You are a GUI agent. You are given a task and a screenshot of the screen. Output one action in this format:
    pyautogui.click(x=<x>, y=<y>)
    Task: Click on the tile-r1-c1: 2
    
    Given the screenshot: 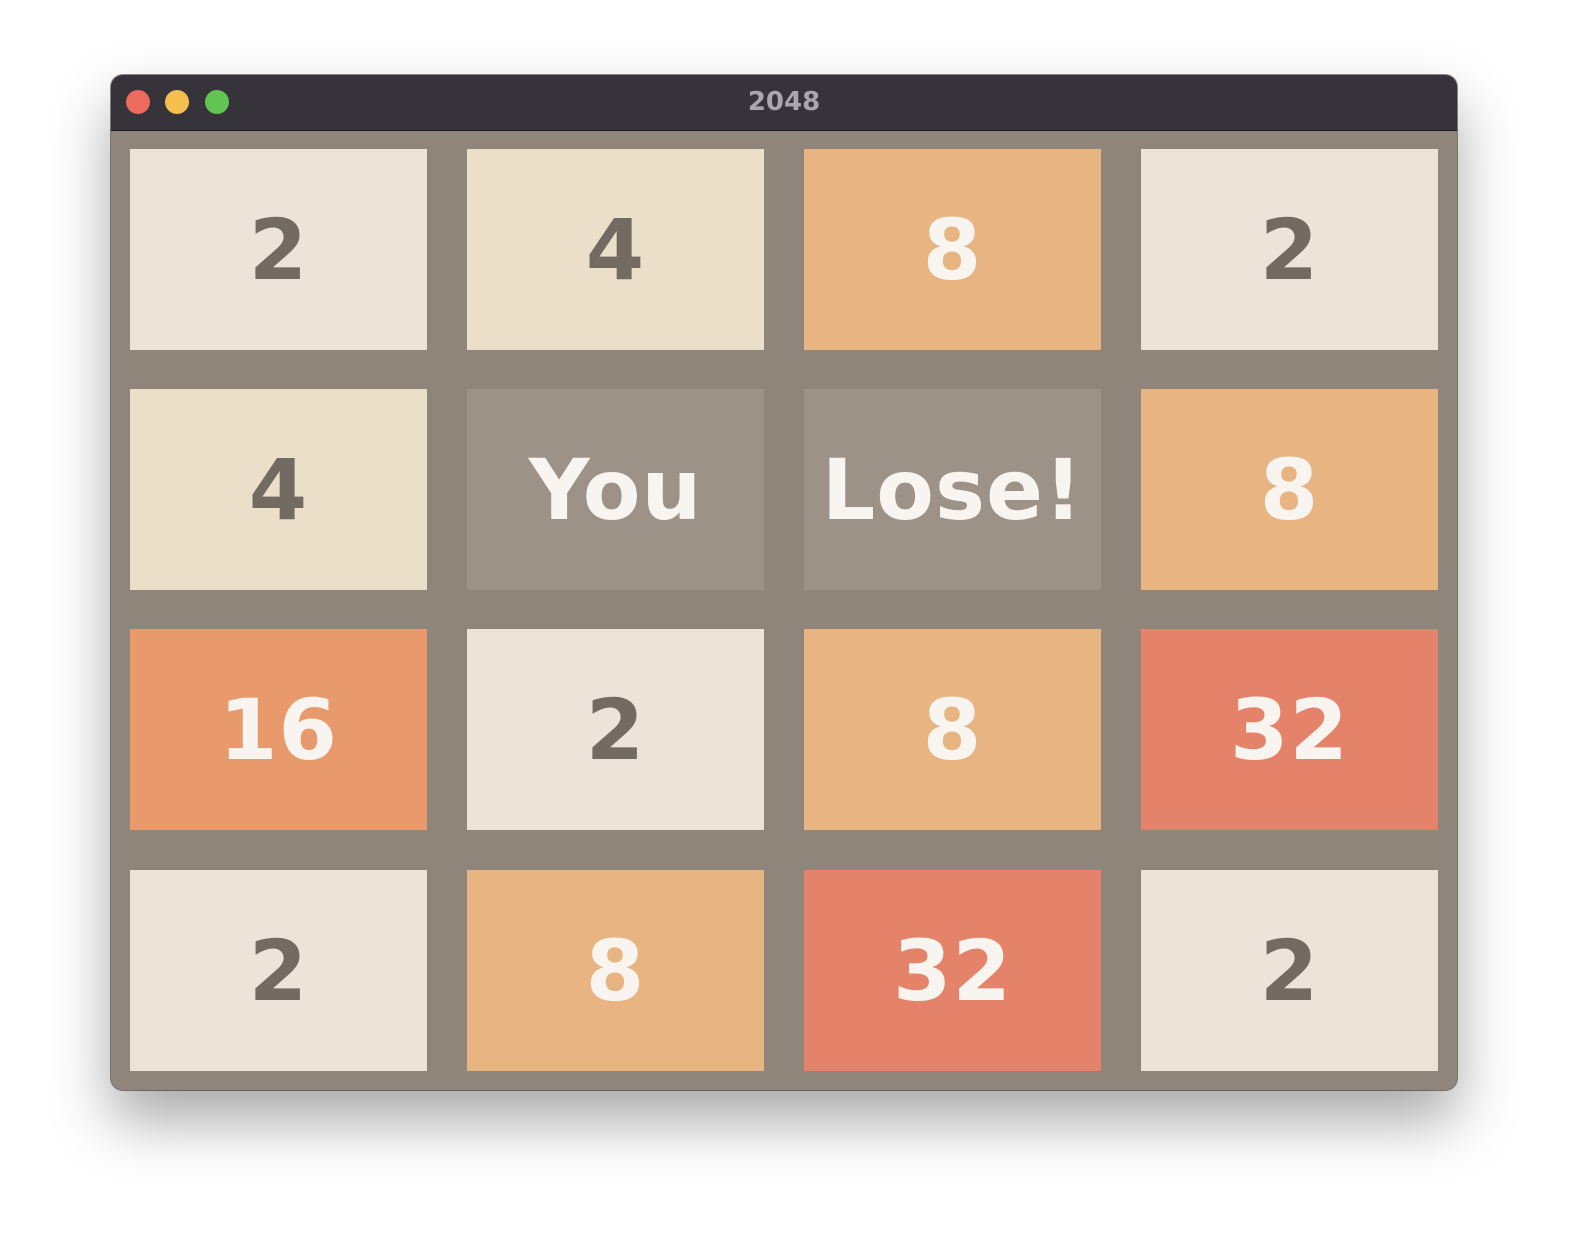 What is the action you would take?
    pyautogui.click(x=278, y=249)
    